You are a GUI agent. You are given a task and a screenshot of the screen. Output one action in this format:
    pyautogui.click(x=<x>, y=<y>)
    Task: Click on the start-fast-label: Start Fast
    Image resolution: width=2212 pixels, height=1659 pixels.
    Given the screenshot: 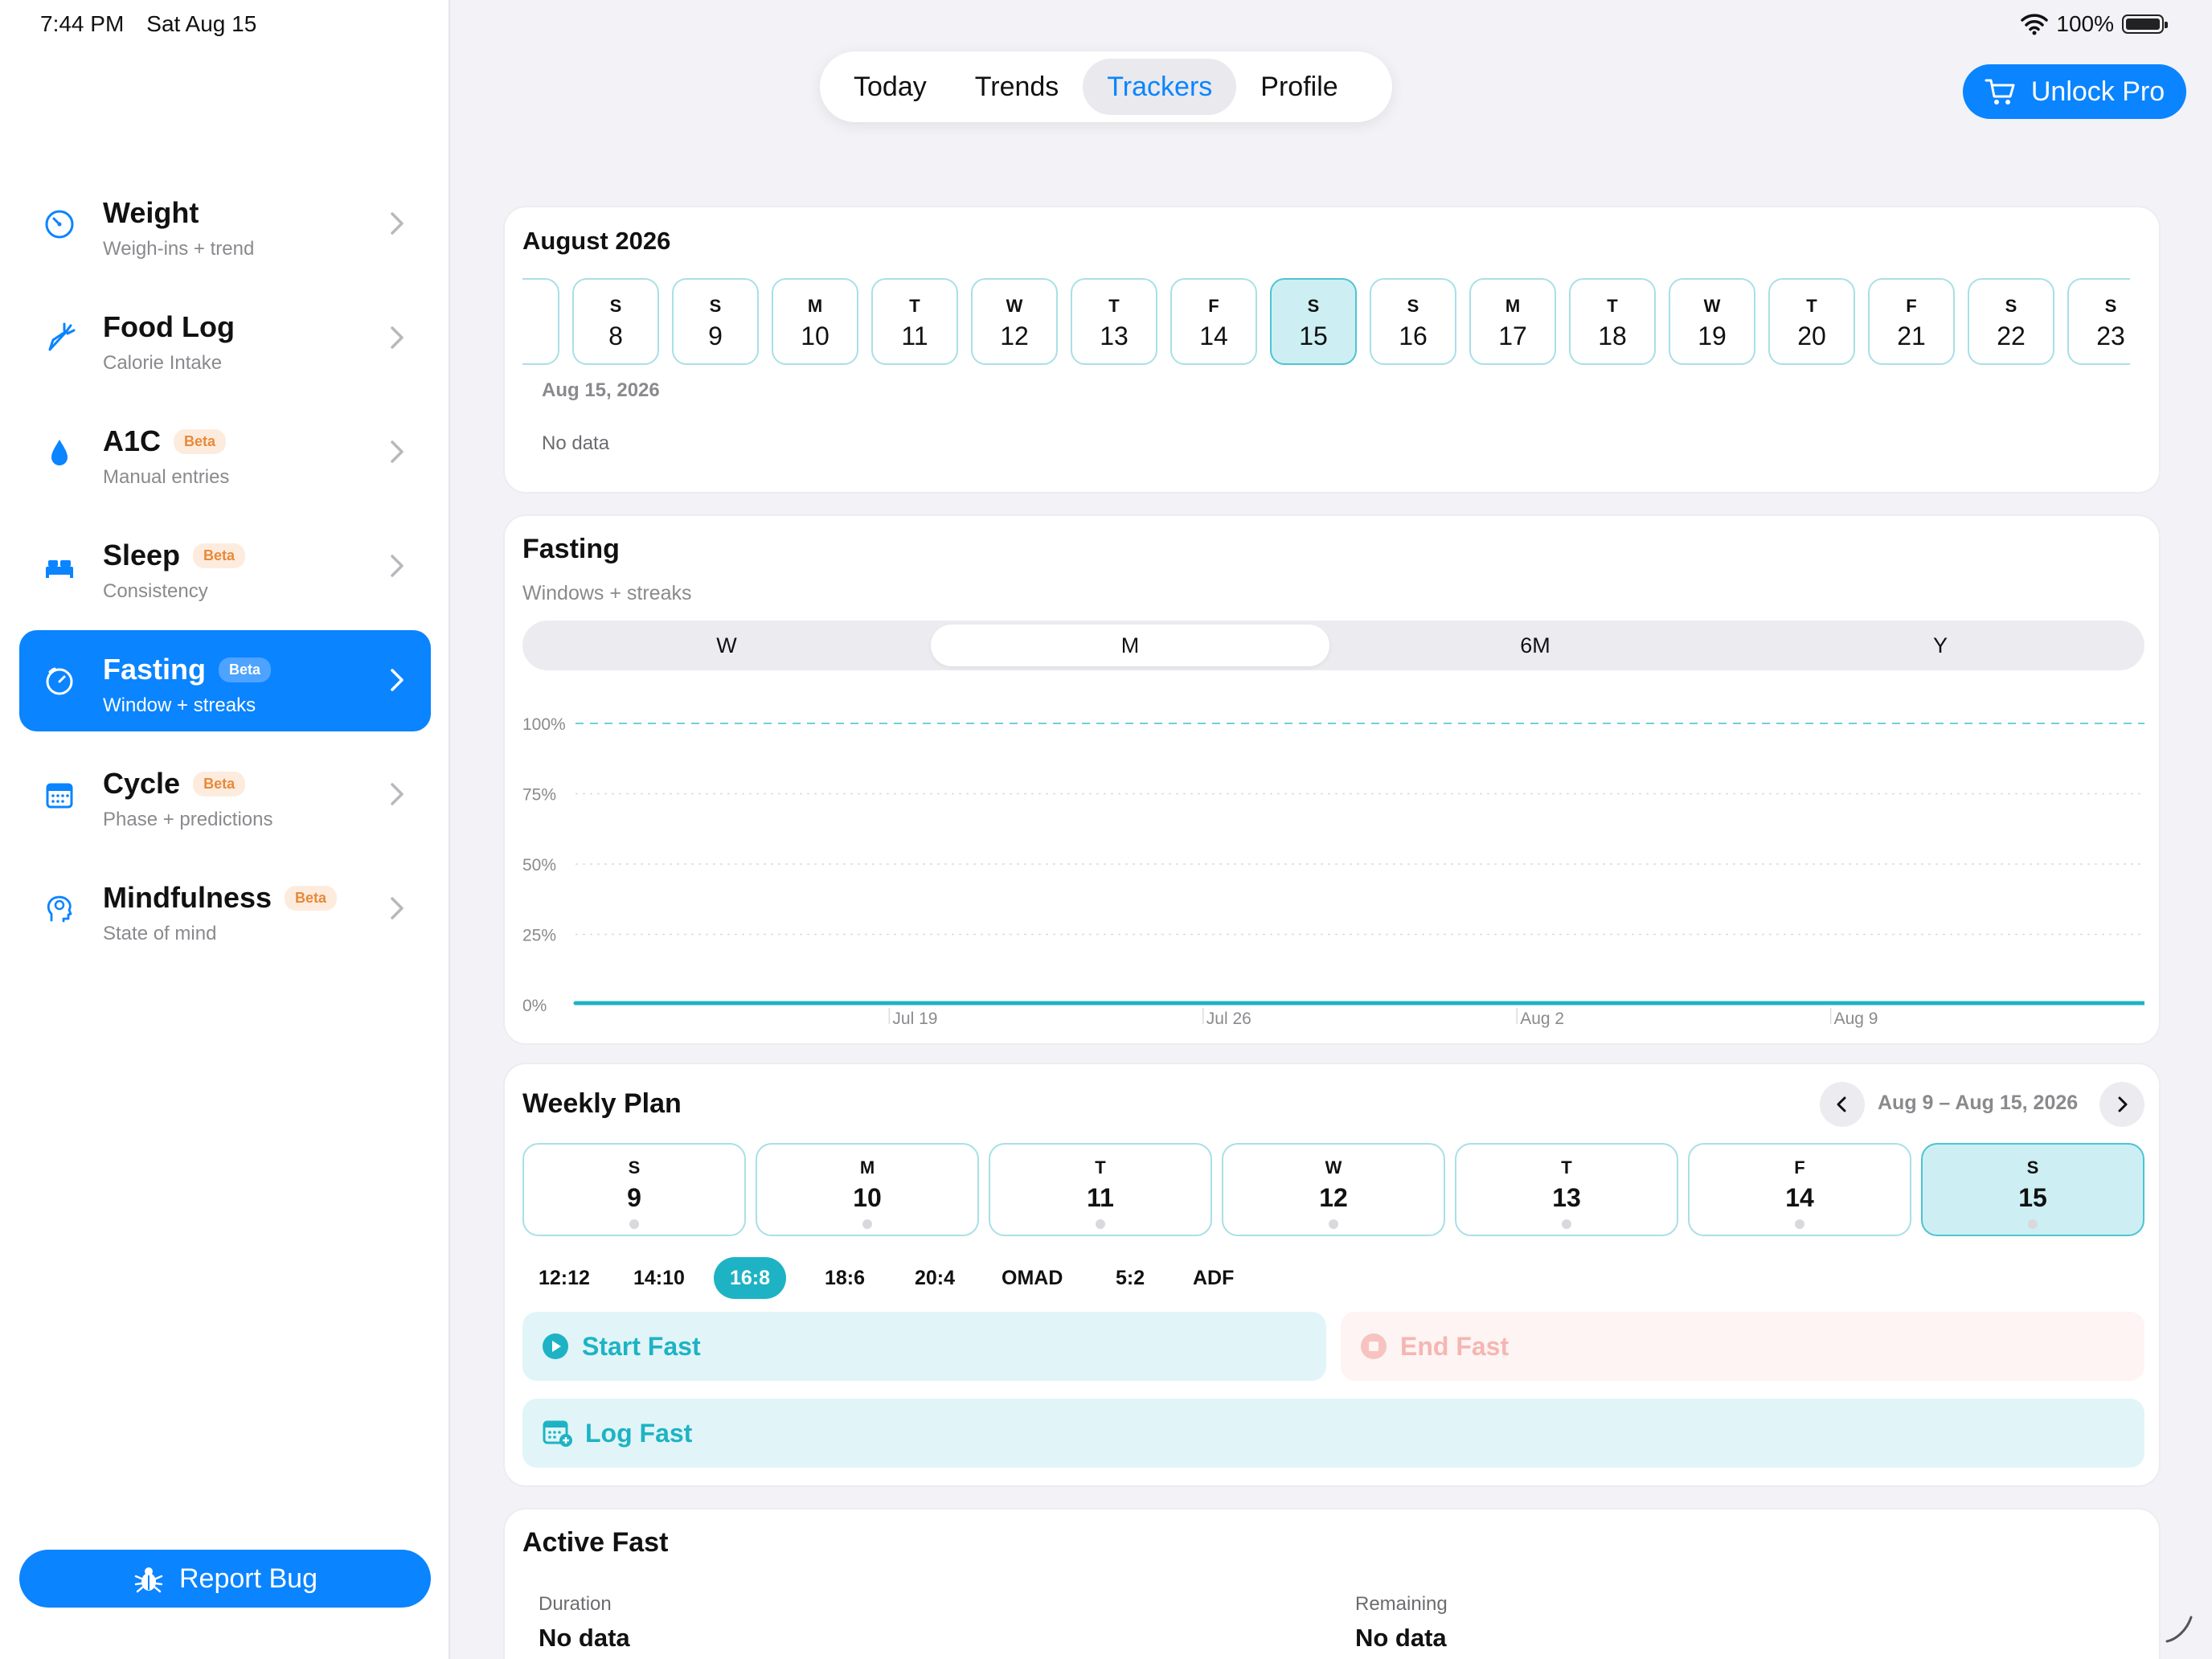 What is the action you would take?
    pyautogui.click(x=641, y=1346)
    